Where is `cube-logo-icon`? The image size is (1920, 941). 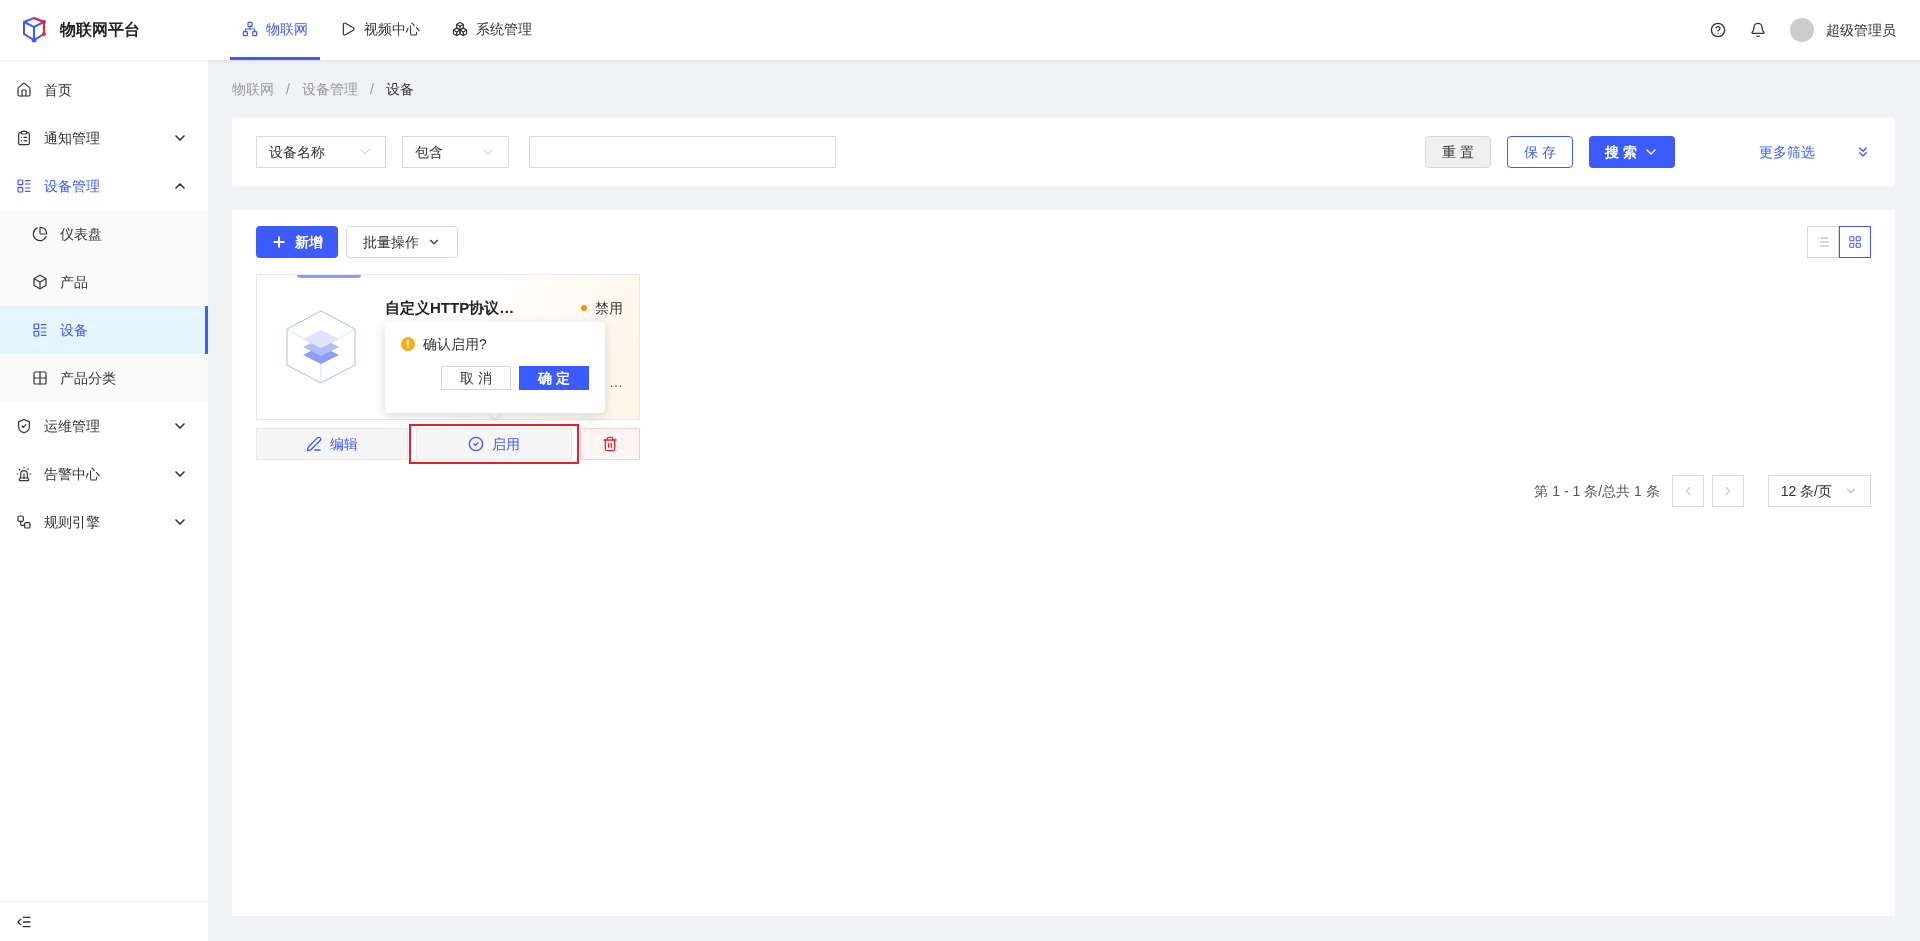
cube-logo-icon is located at coordinates (34, 30).